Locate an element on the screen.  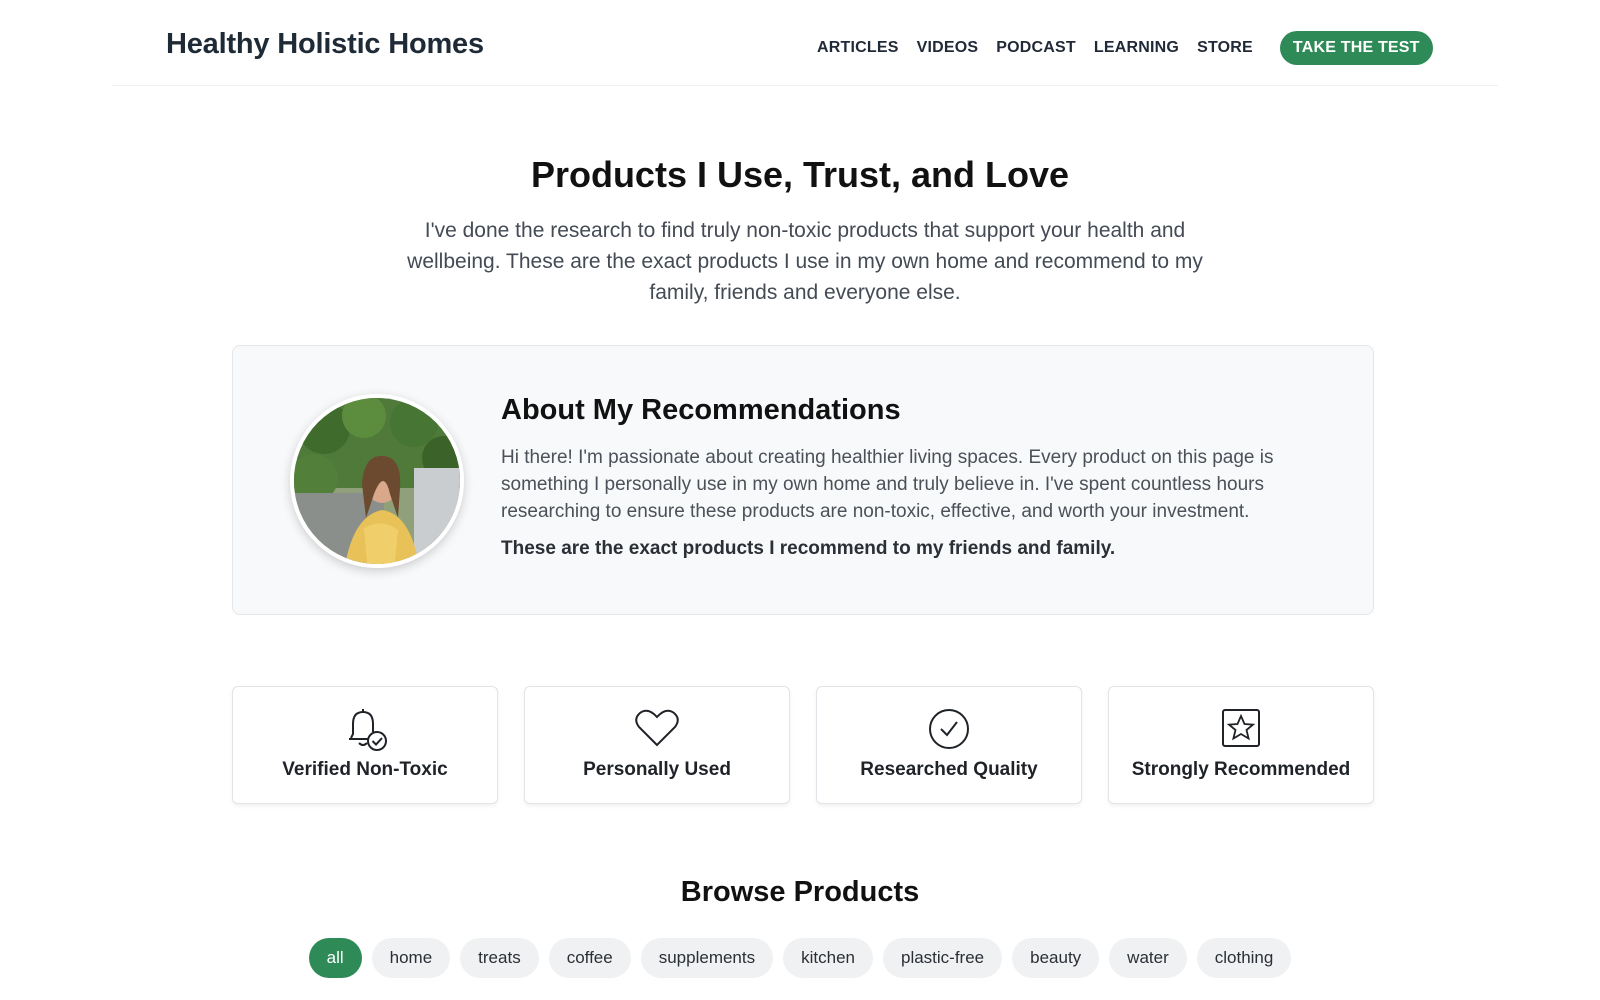
feature-card-strongly-recommended: Strongly Recommended is located at coordinates (1241, 745).